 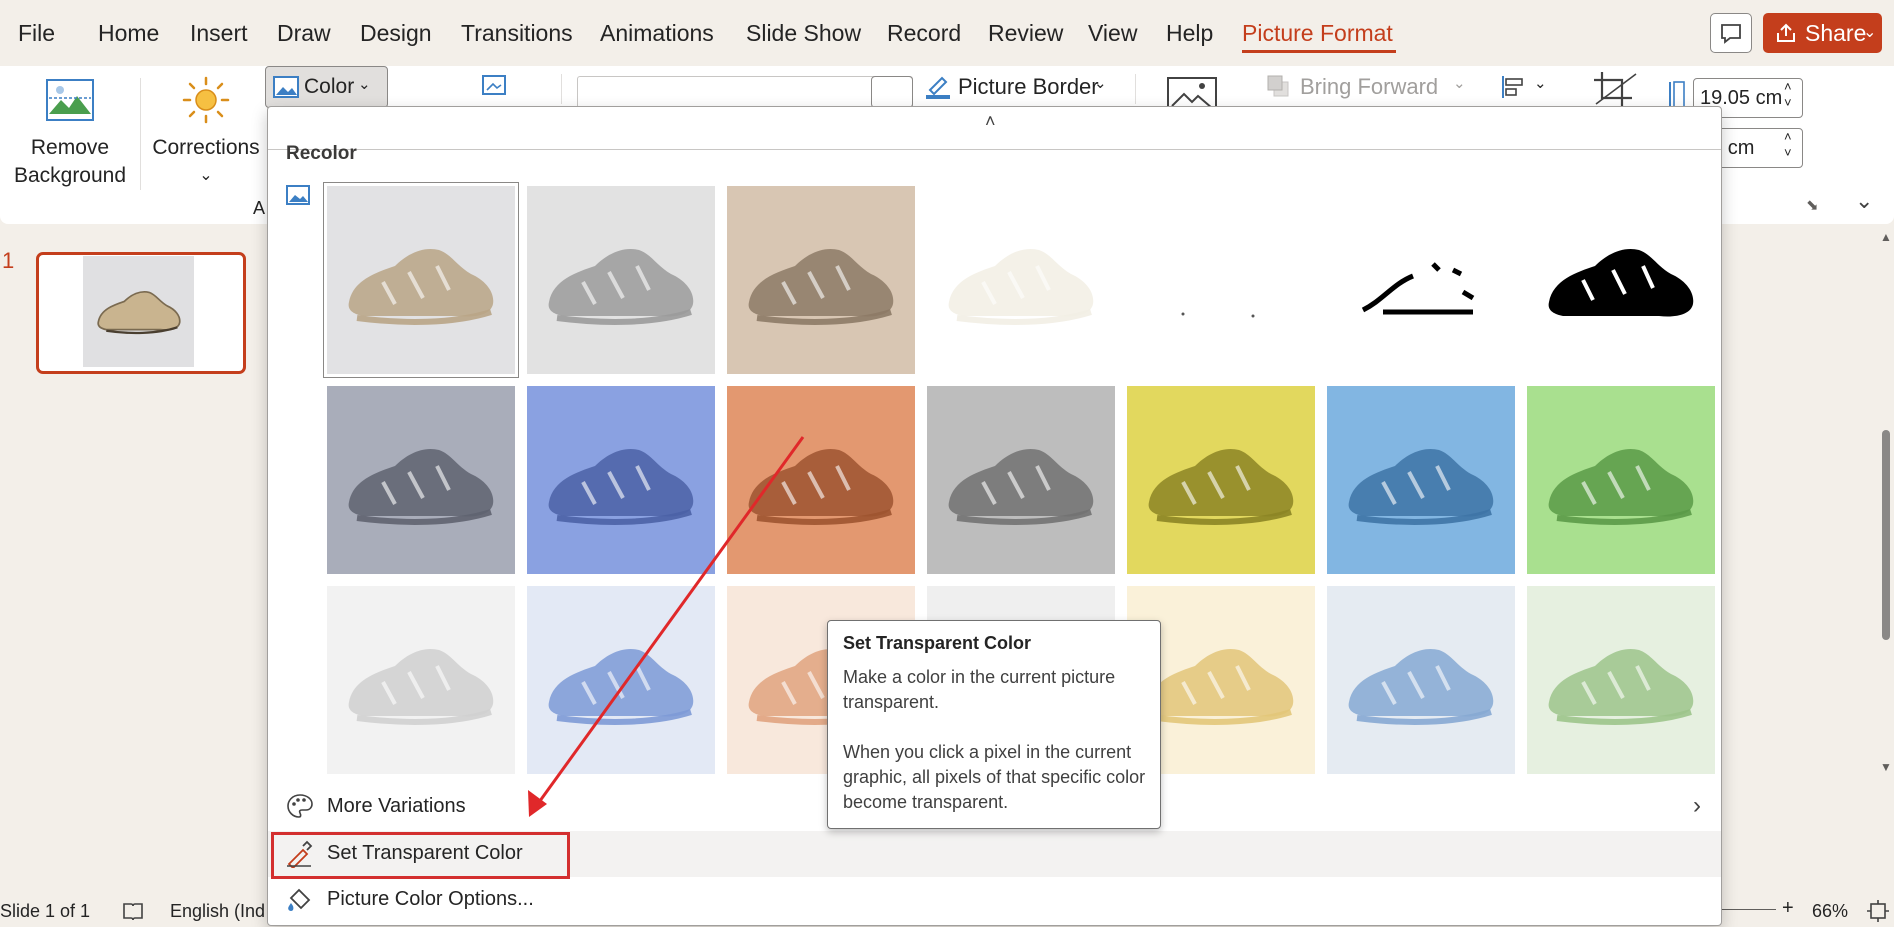 I want to click on pen-icon, so click(x=938, y=87).